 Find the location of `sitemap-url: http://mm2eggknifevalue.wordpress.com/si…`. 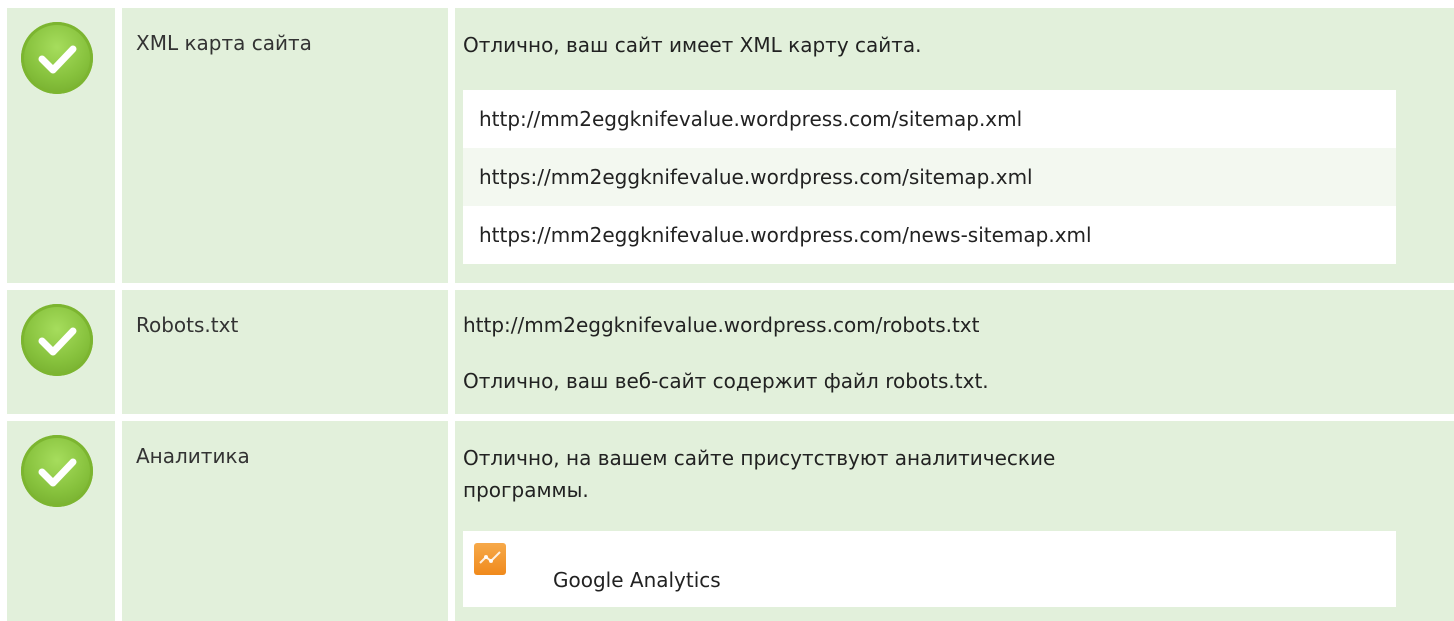

sitemap-url: http://mm2eggknifevalue.wordpress.com/si… is located at coordinates (929, 119).